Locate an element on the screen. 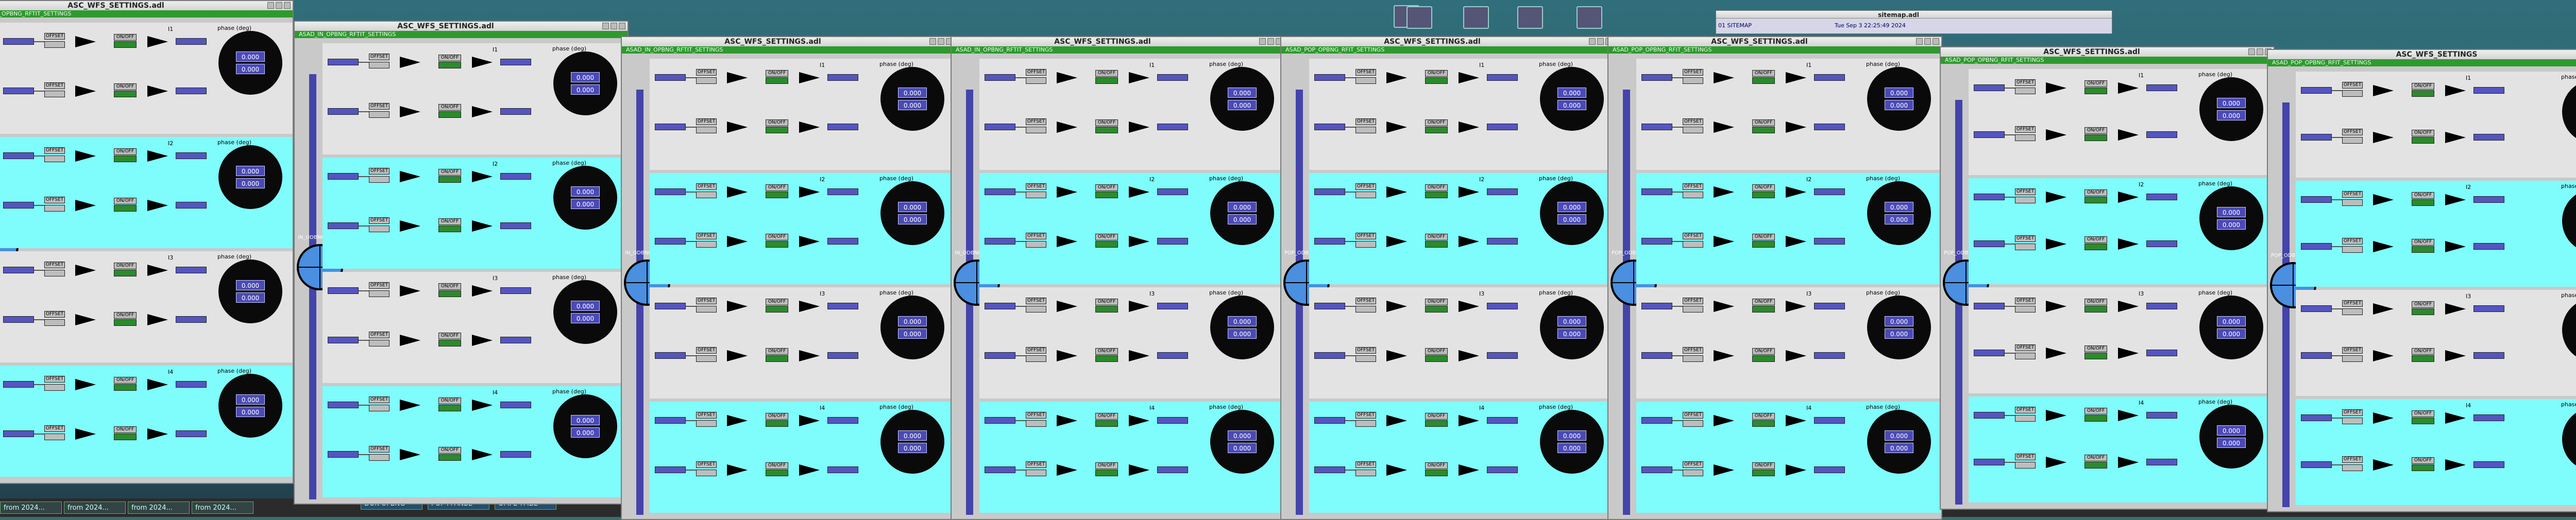 The width and height of the screenshot is (2576, 520). window-titlebar: ASC_WFS_SETTINGS.adl is located at coordinates (1118, 42).